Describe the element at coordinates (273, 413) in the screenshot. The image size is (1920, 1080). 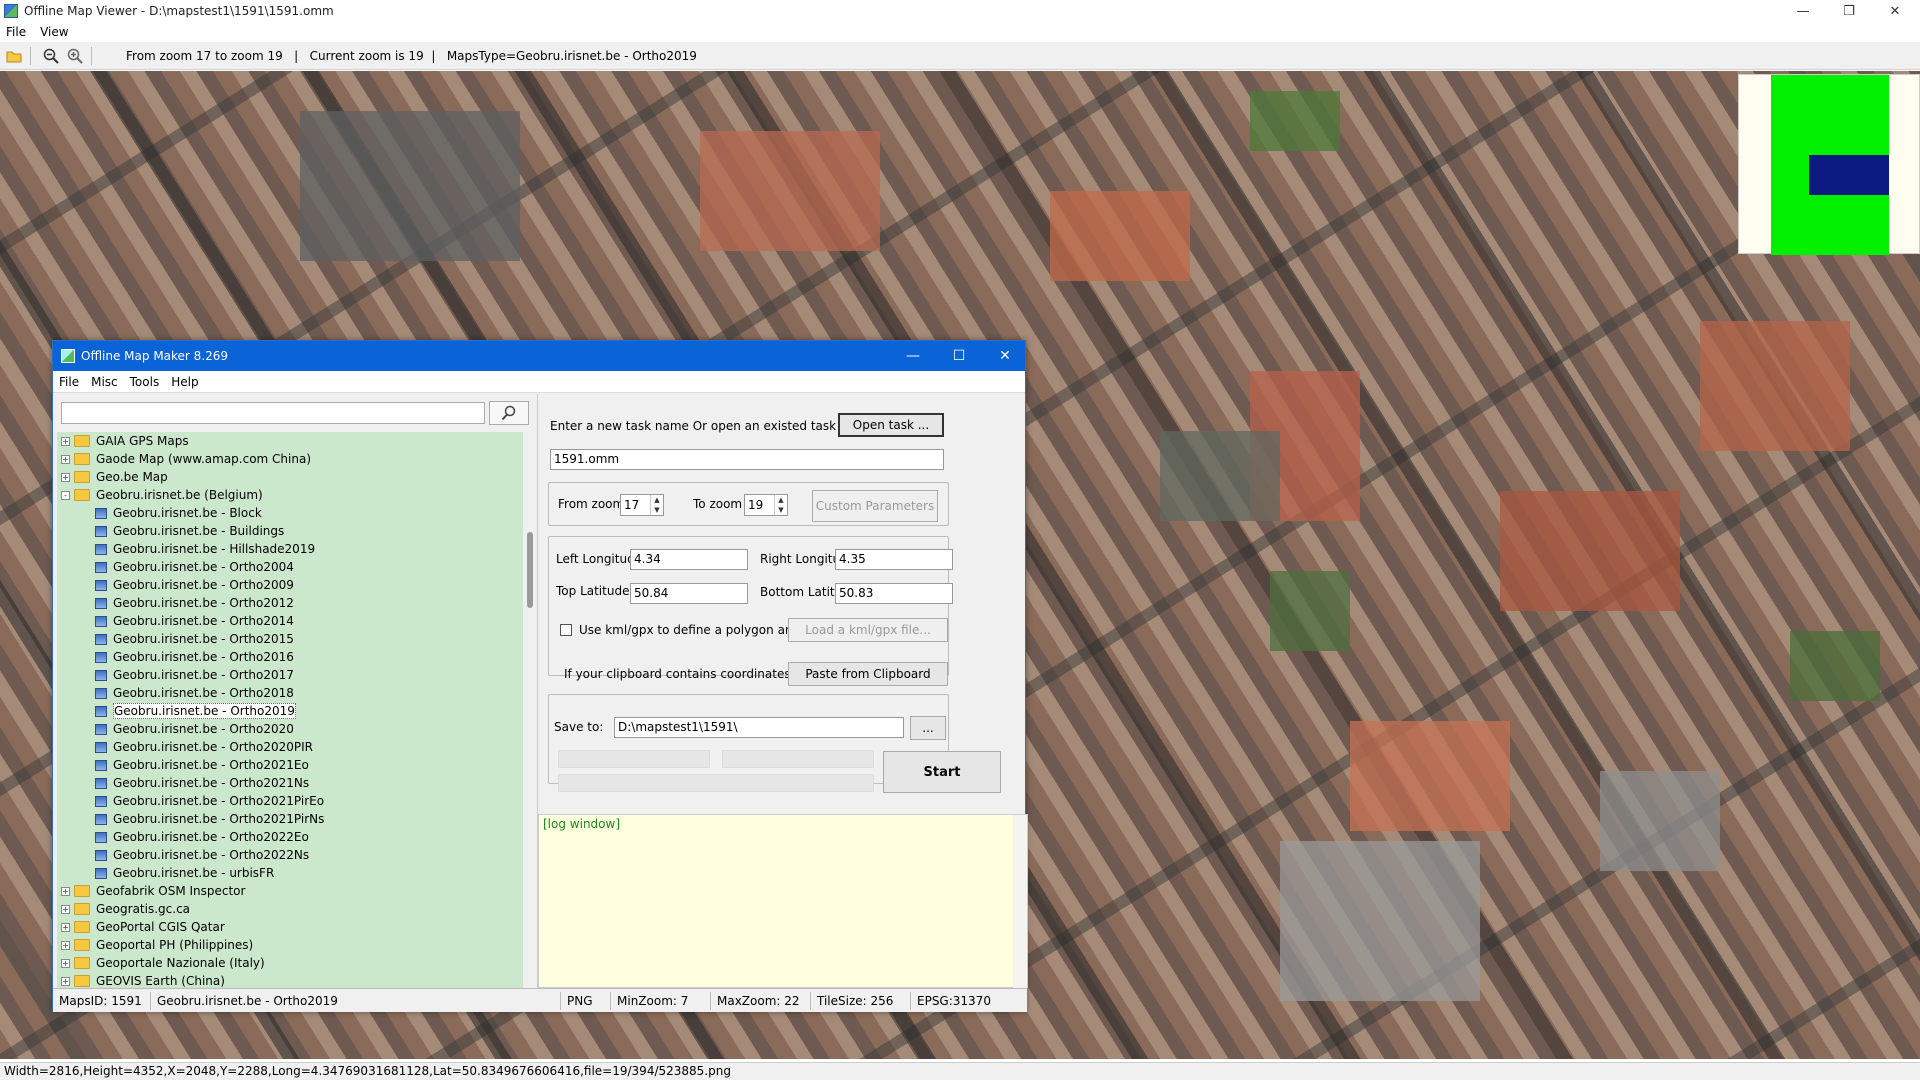
I see `map-search-input` at that location.